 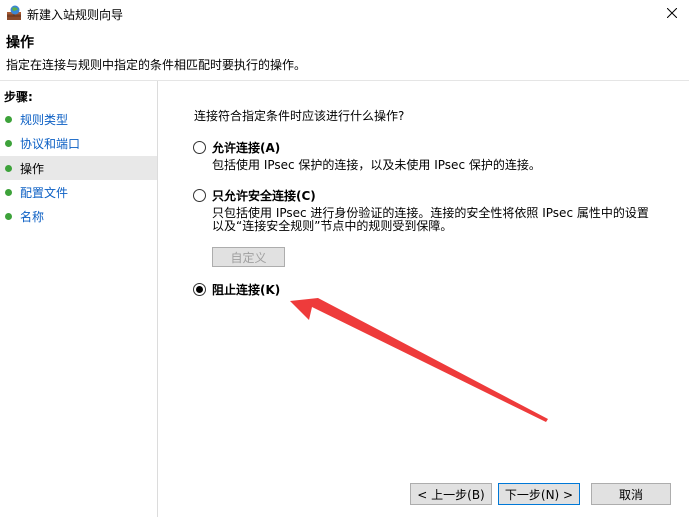 I want to click on allow-secure-radio, so click(x=199, y=195).